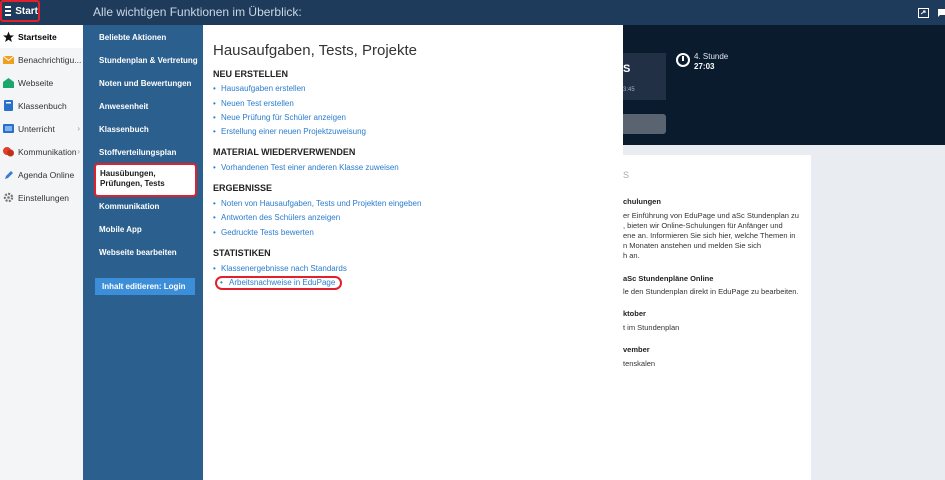 The height and width of the screenshot is (480, 945). Describe the element at coordinates (148, 60) in the screenshot. I see `menu-item-stundenplan: Stundenplan & Vertretung` at that location.